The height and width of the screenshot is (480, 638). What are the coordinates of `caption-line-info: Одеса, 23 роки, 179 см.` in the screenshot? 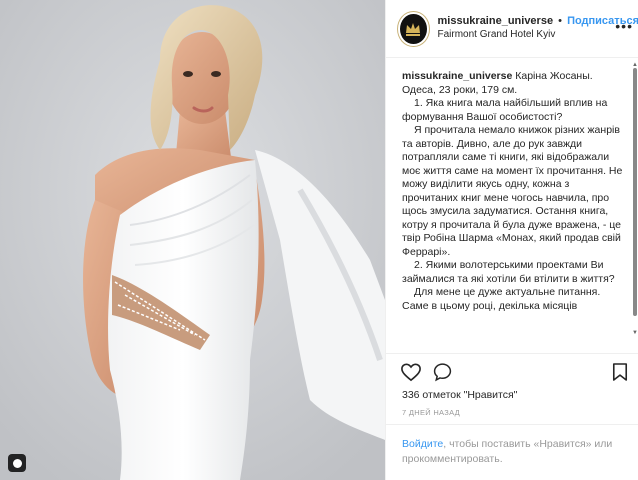 It's located at (460, 89).